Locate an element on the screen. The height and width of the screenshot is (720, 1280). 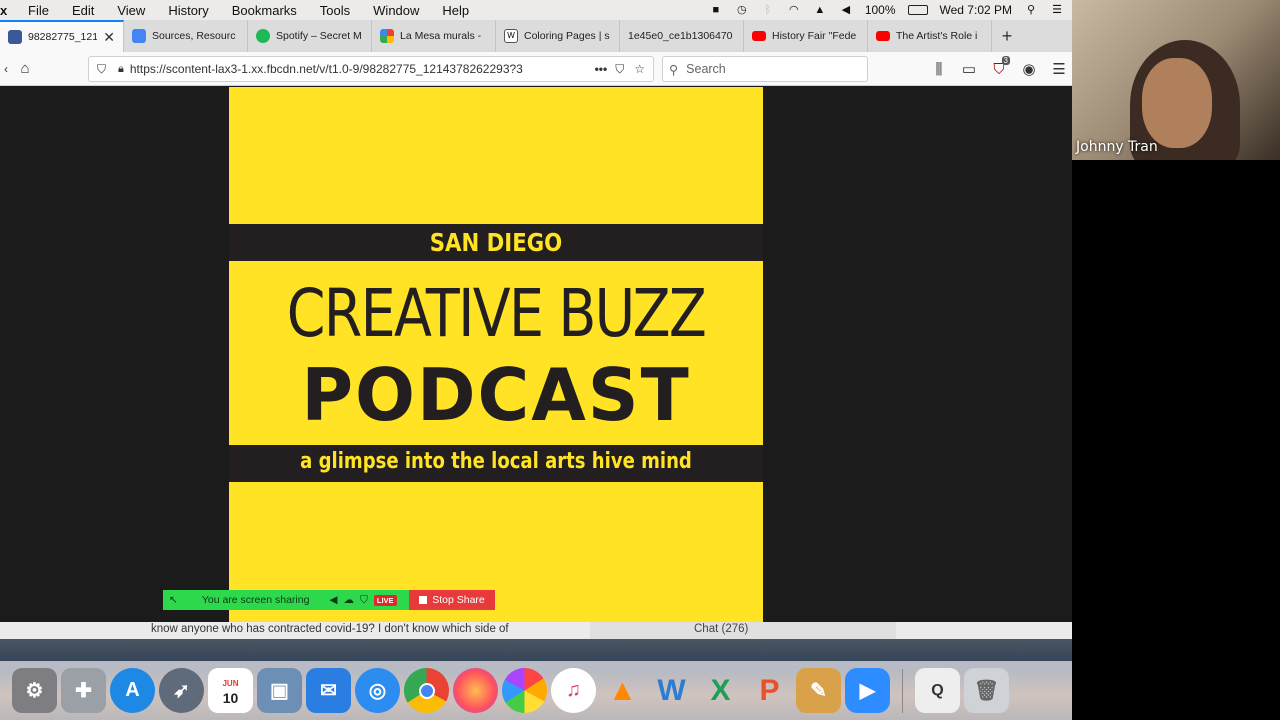
video-camera-icon: ■ is located at coordinates (716, 10).